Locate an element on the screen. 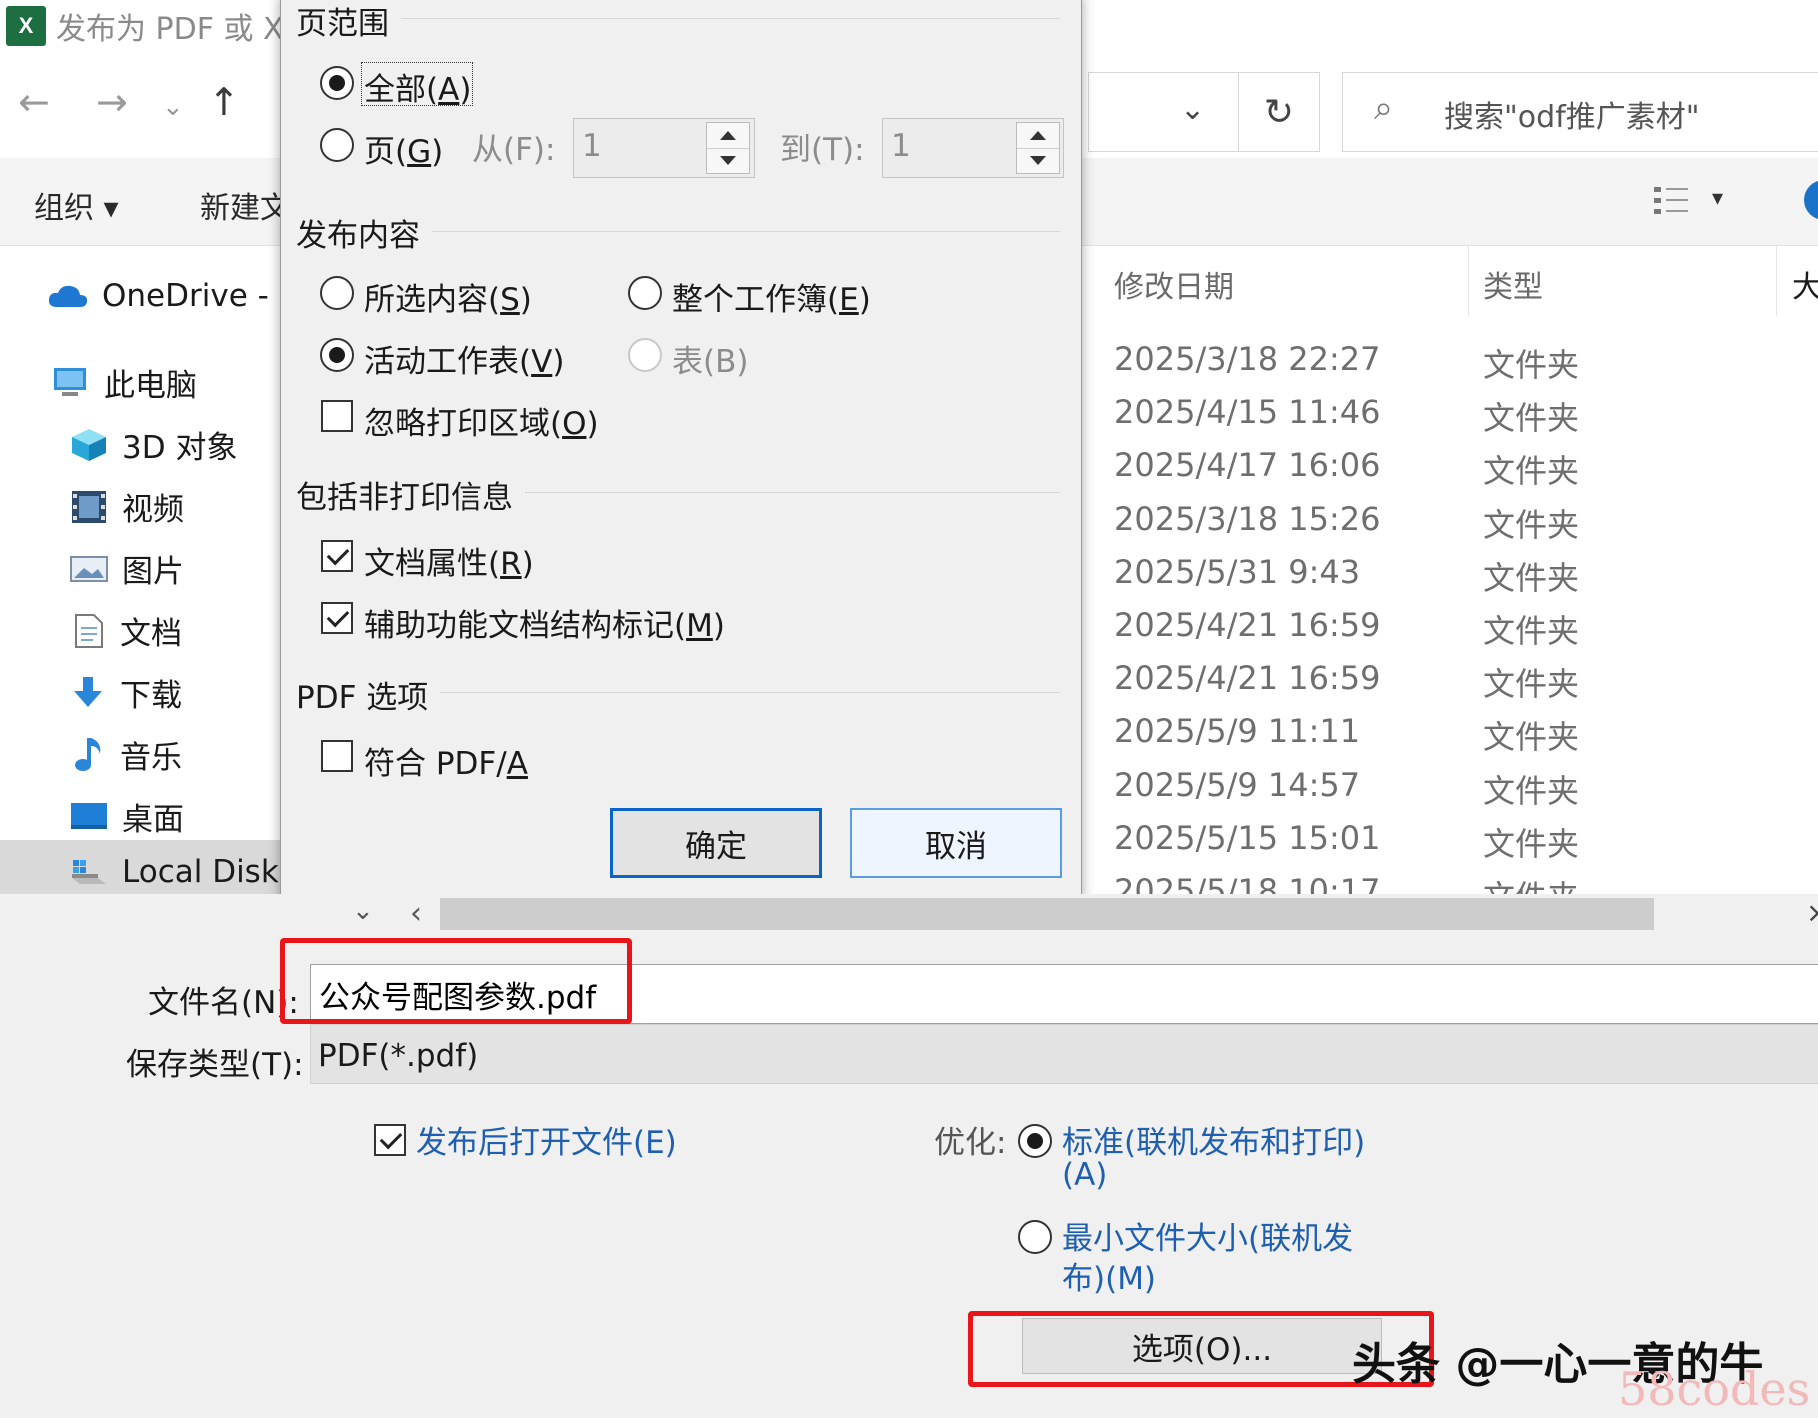 The image size is (1818, 1418). document-properties-checkbox is located at coordinates (337, 556).